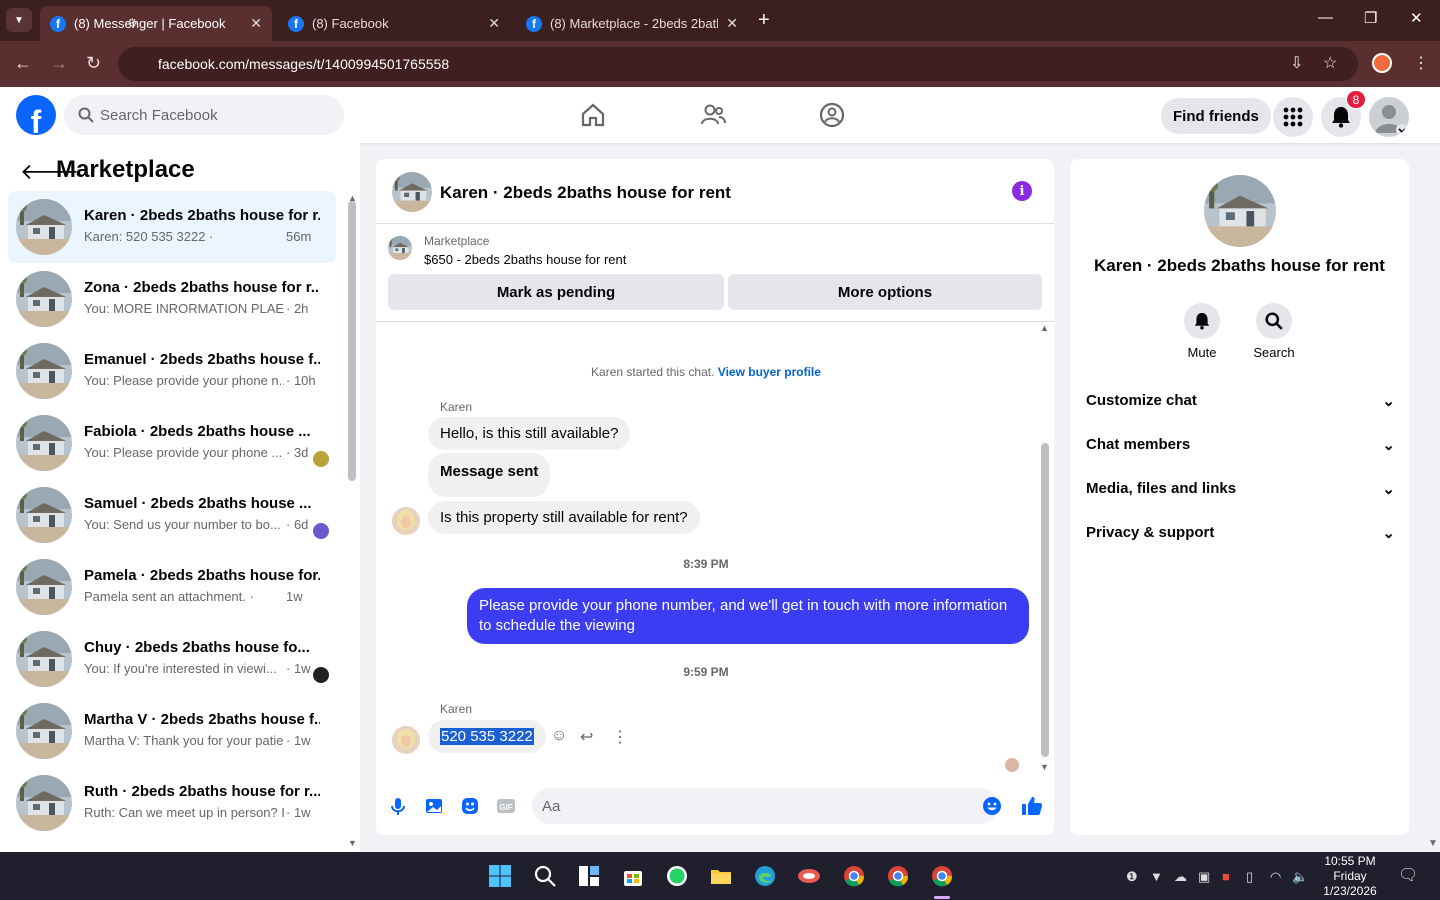 This screenshot has width=1440, height=900. What do you see at coordinates (135, 23) in the screenshot?
I see `site-settings-icon: ⚙` at bounding box center [135, 23].